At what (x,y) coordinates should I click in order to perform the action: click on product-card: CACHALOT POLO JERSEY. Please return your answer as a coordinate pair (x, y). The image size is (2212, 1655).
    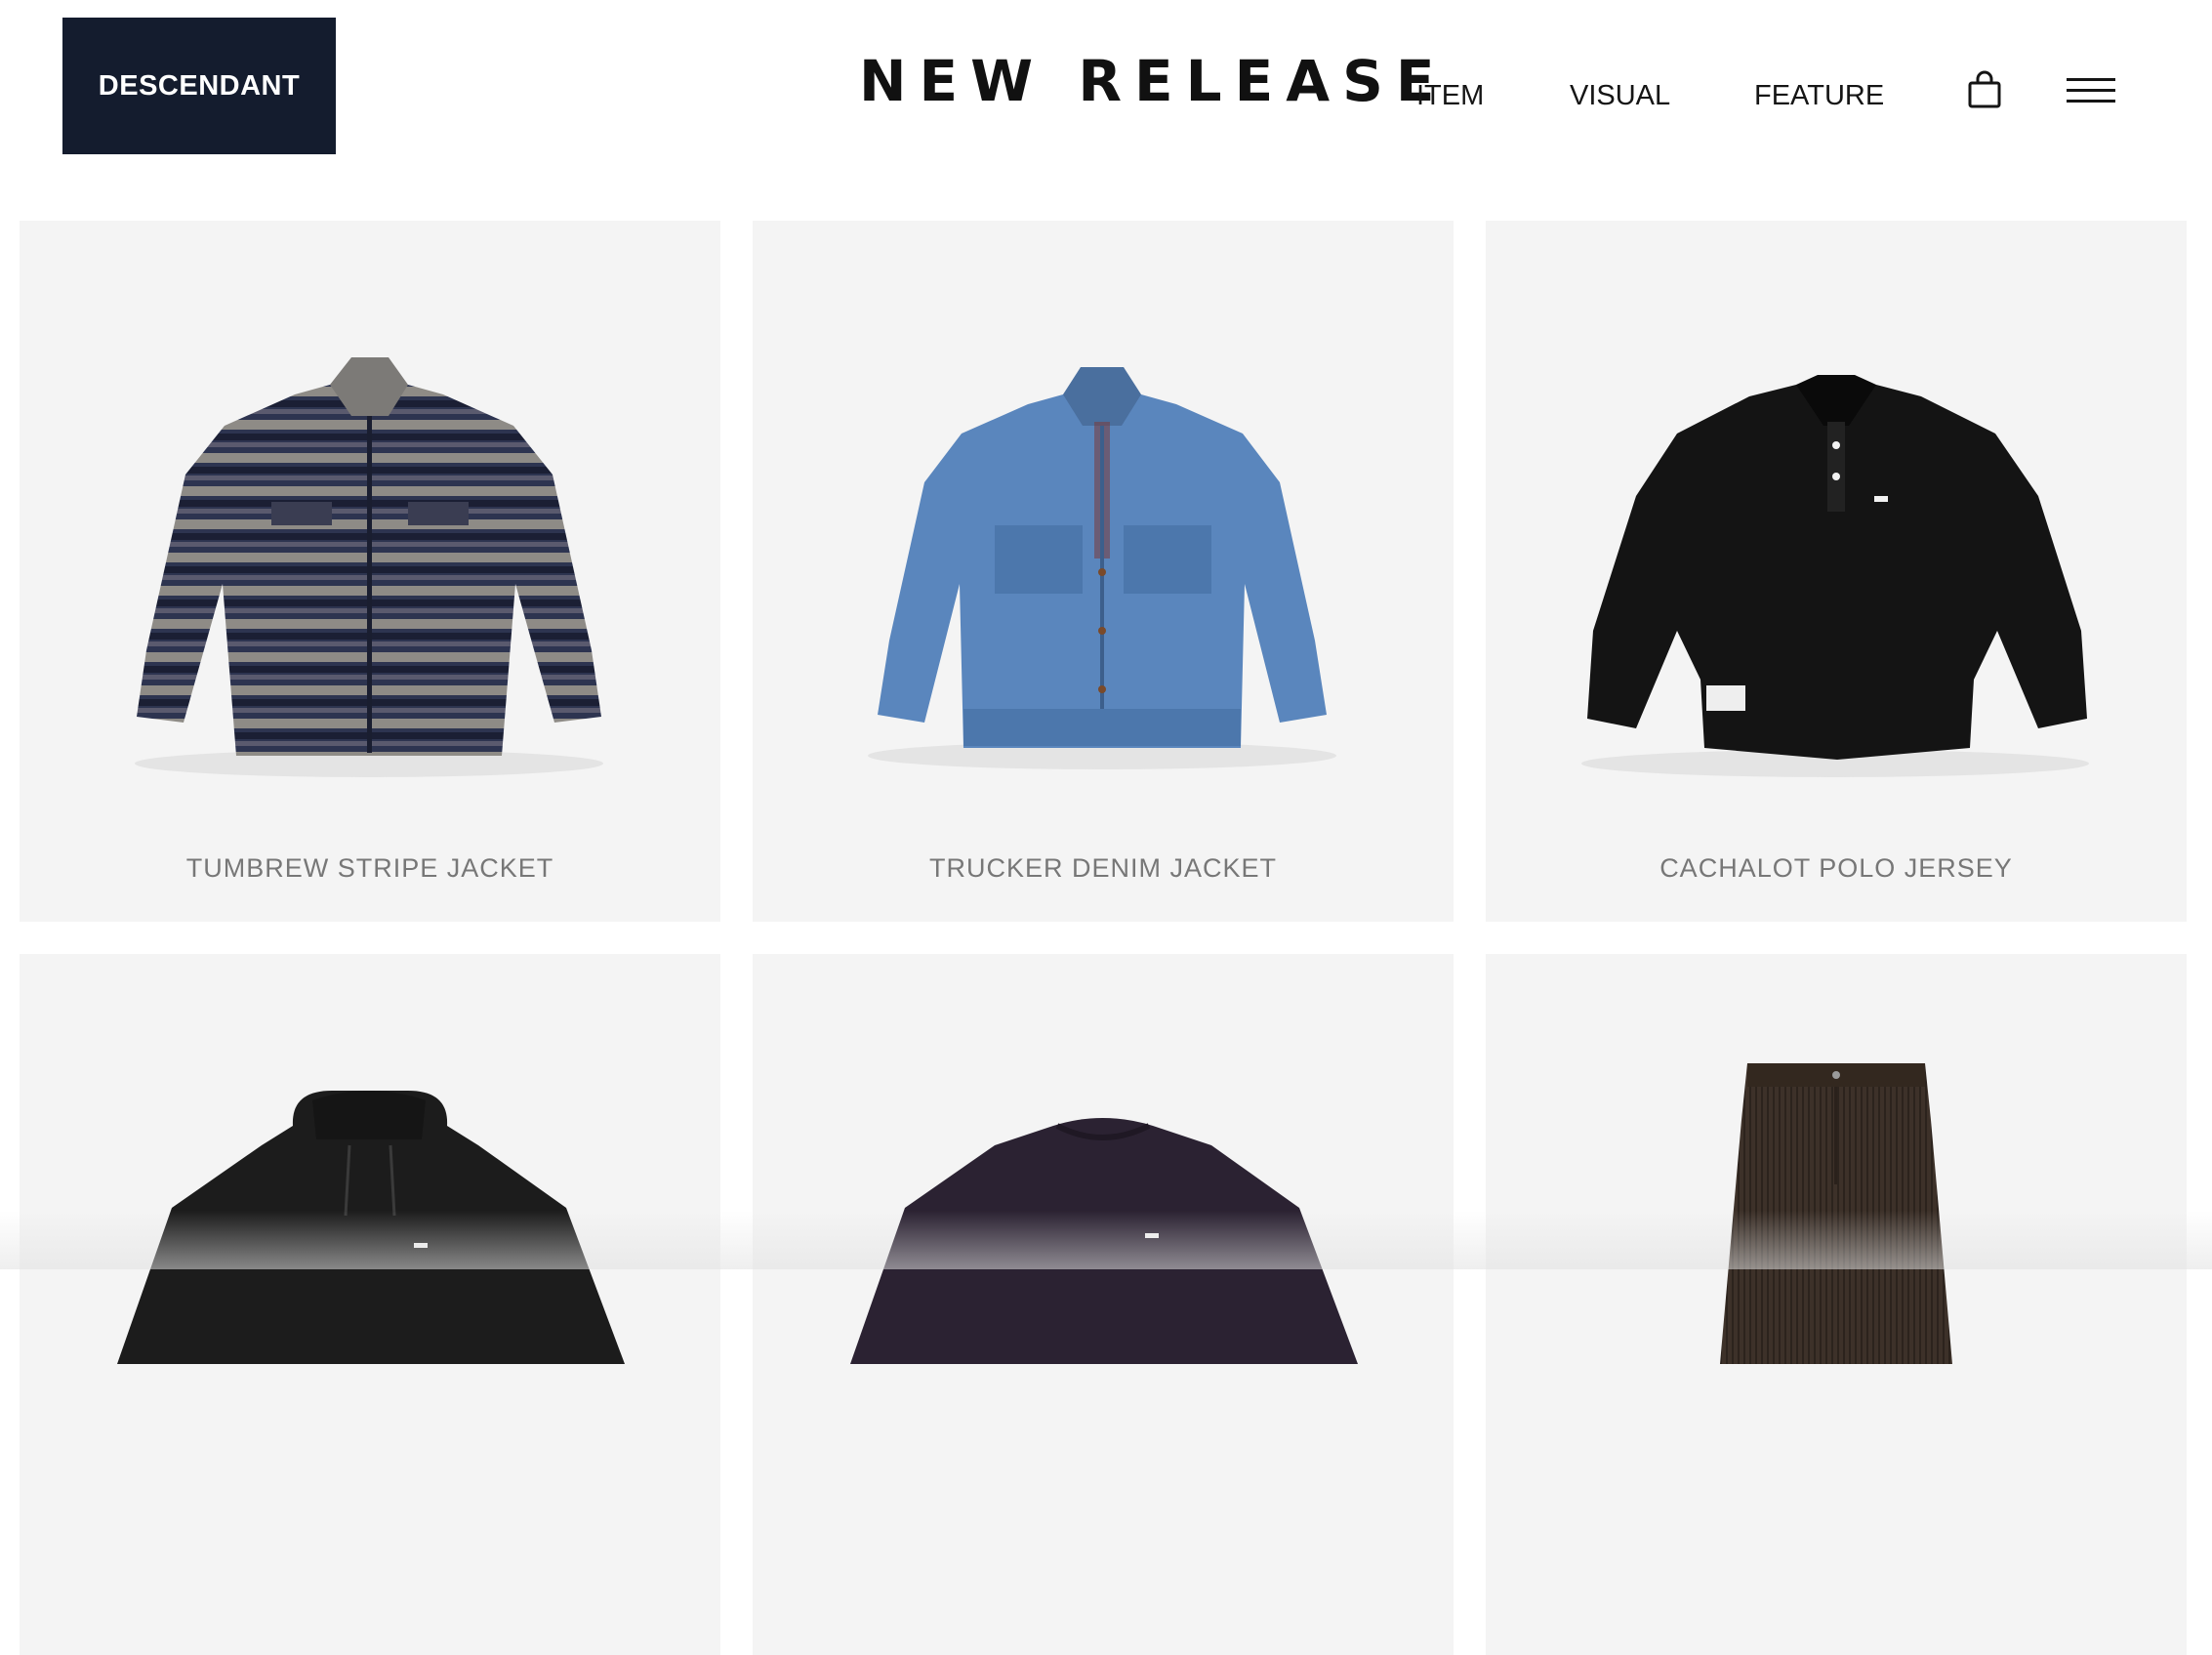
    Looking at the image, I should click on (1836, 571).